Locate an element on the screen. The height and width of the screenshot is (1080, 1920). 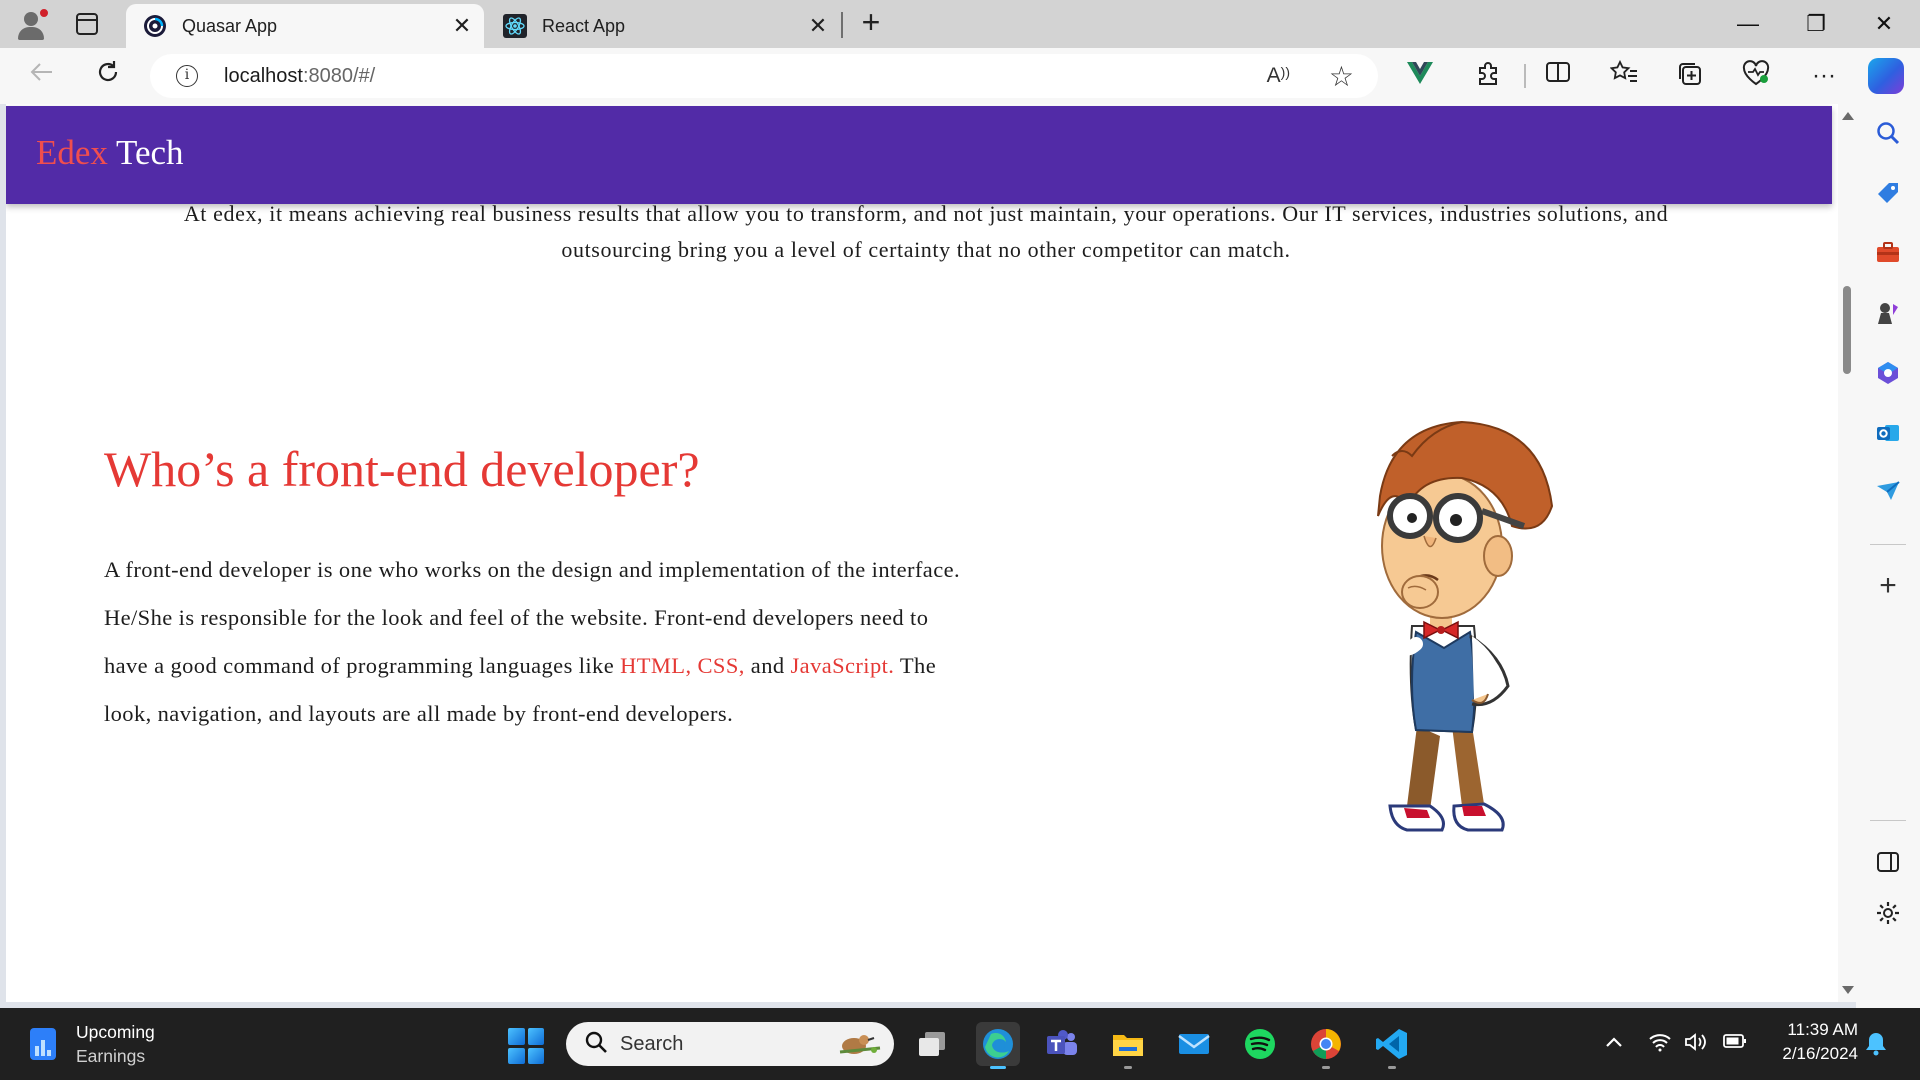
volume-icon is located at coordinates (1697, 1045).